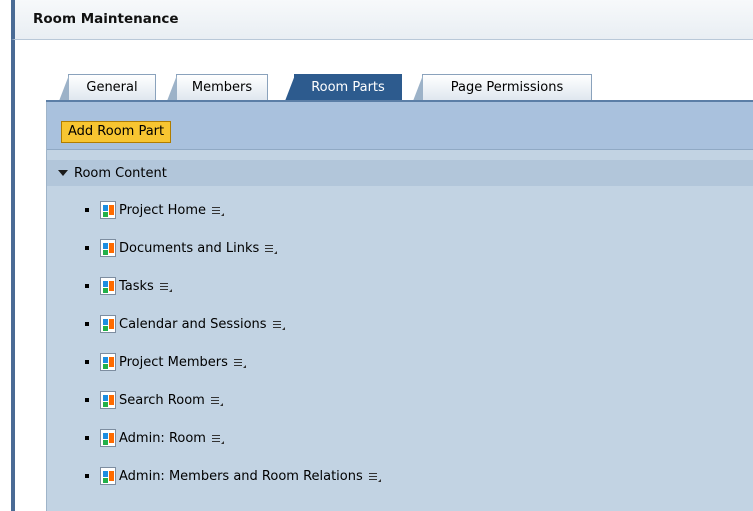  What do you see at coordinates (400, 324) in the screenshot?
I see `list-item: Calendar and Sessions` at bounding box center [400, 324].